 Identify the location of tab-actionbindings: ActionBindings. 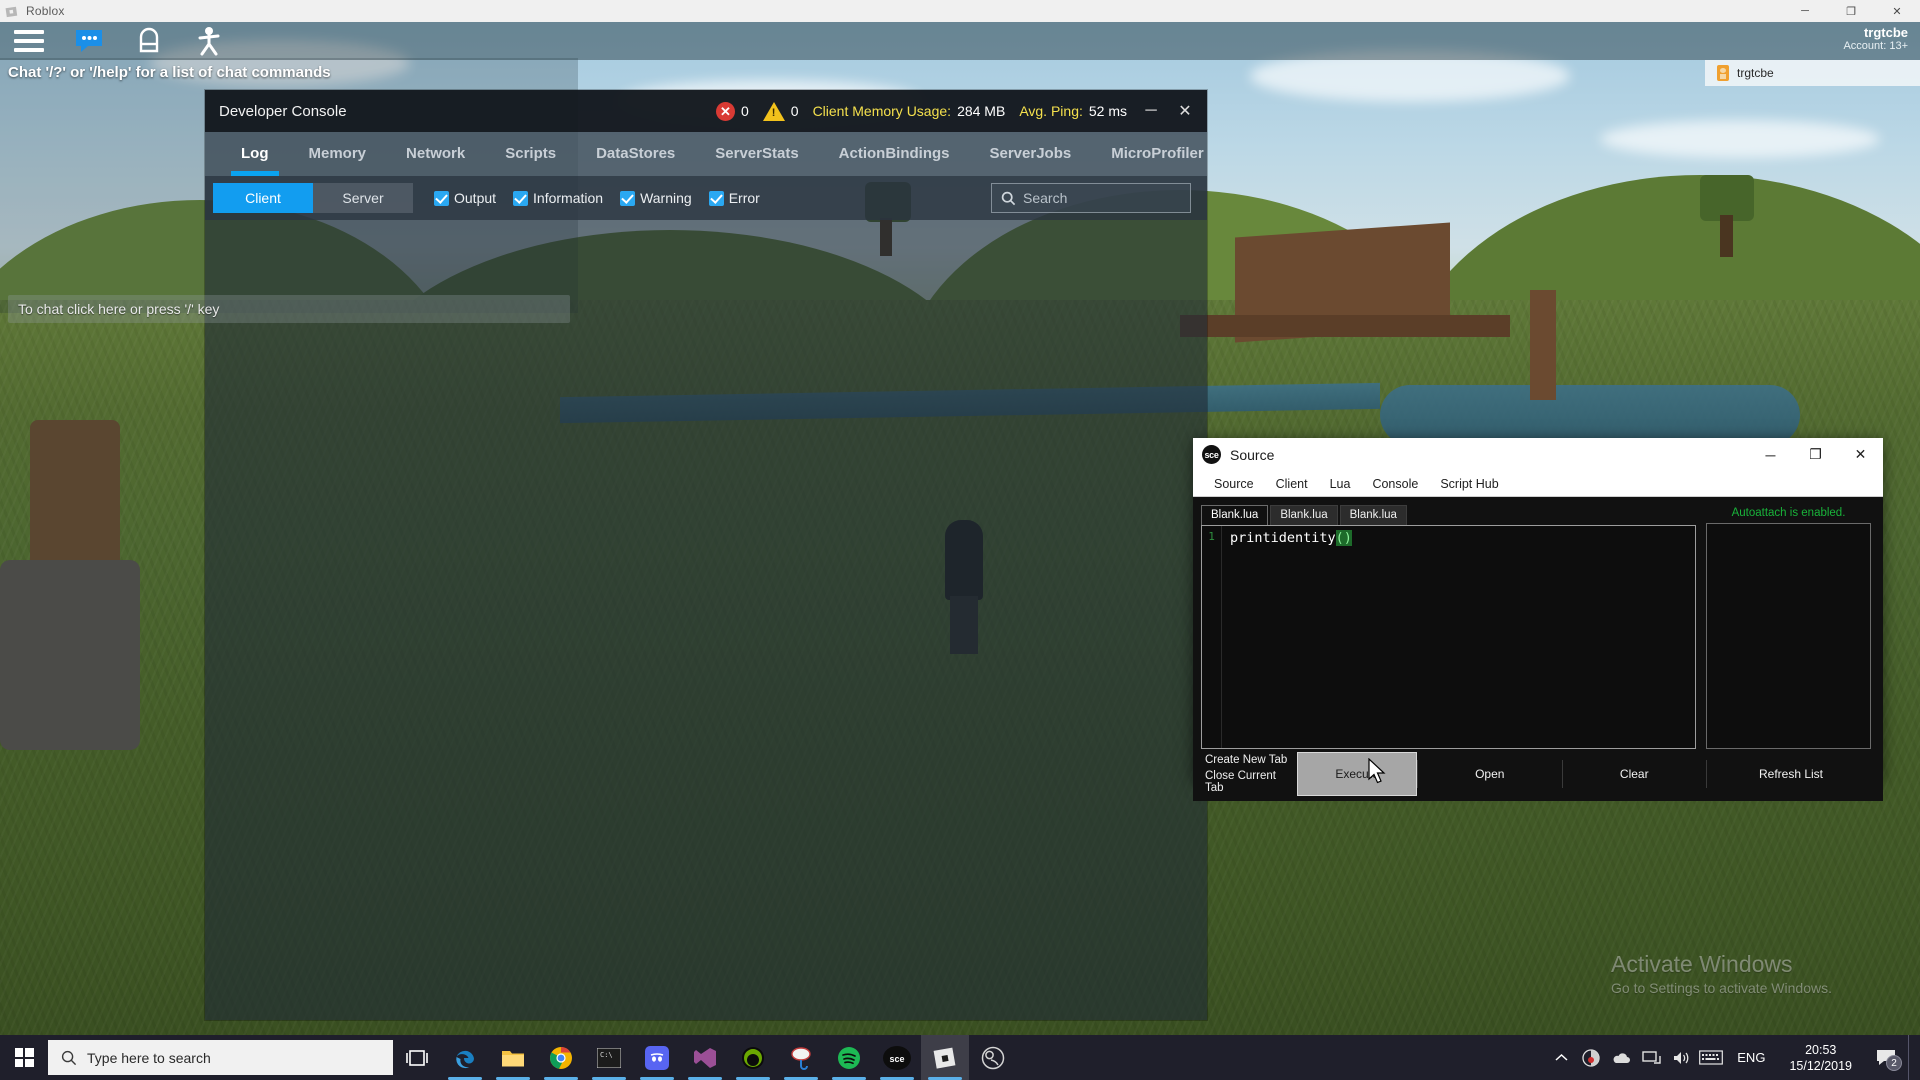
(894, 156).